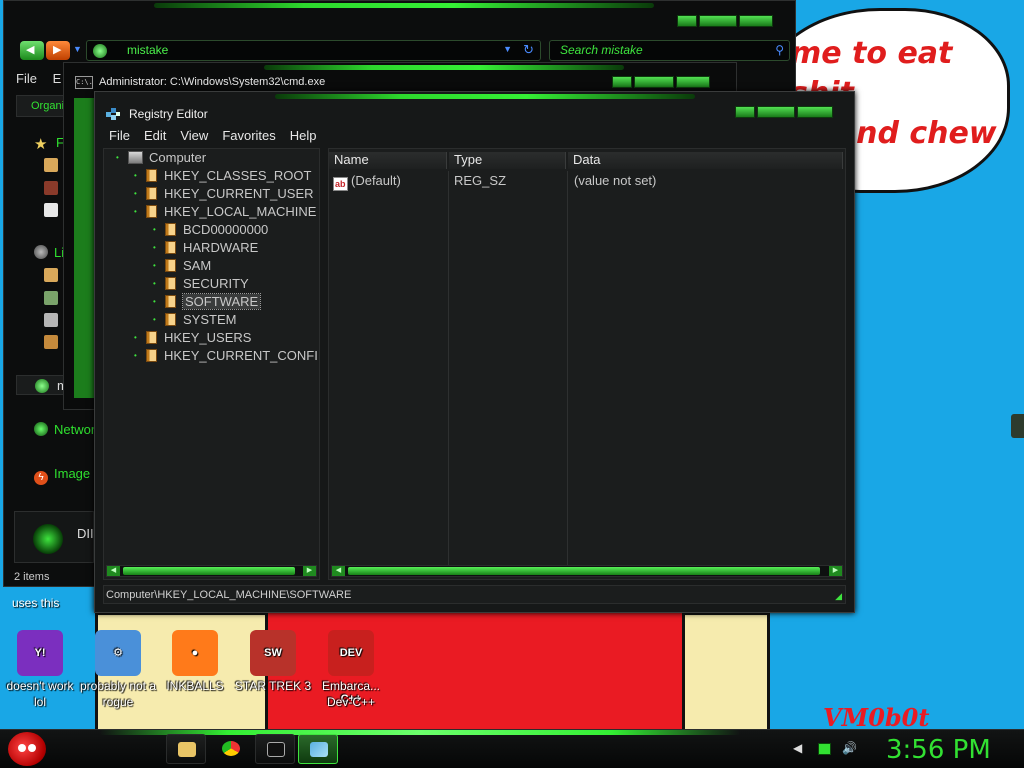  What do you see at coordinates (779, 50) in the screenshot?
I see `search-icon: ⚲` at bounding box center [779, 50].